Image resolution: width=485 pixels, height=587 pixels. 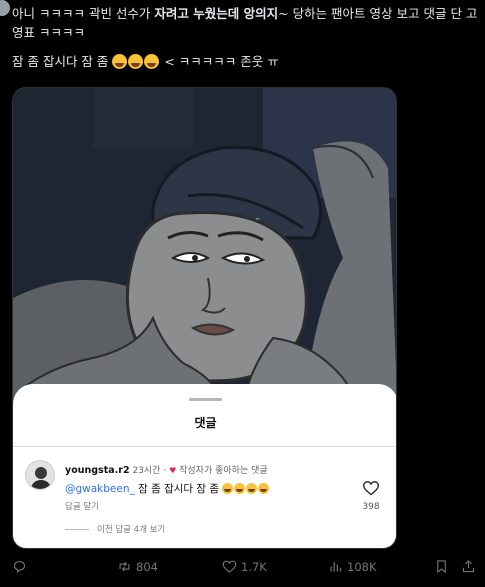 I want to click on comment-username: youngsta.r2, so click(x=97, y=470).